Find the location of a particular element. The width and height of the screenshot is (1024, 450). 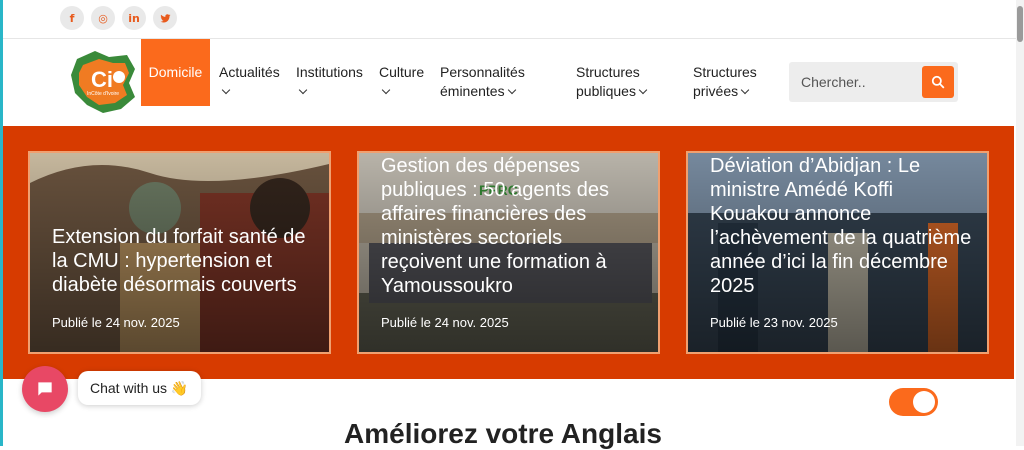

nav-structures-privees: Structures privées is located at coordinates (725, 82).